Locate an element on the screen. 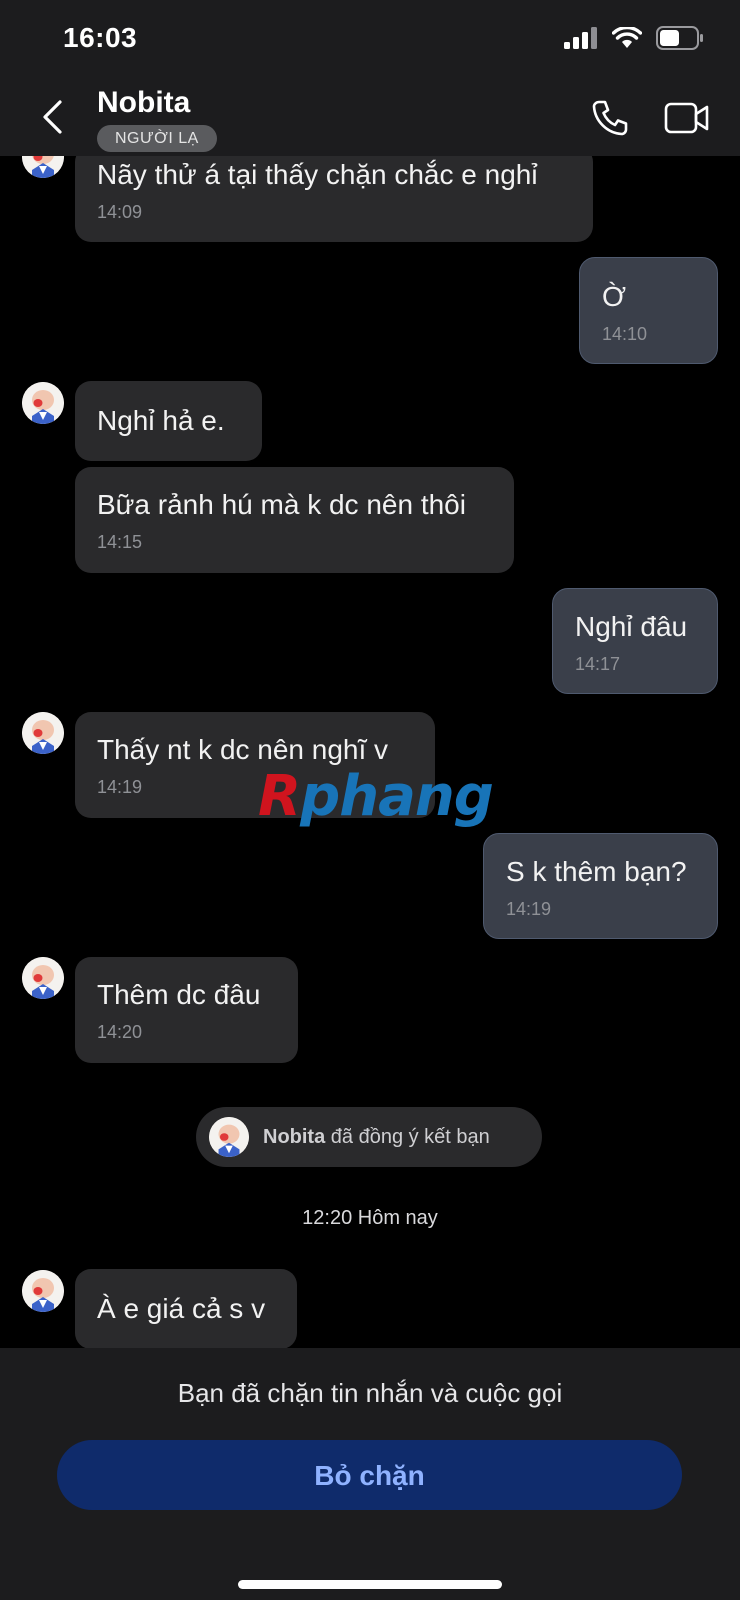  cellular-signal-icon is located at coordinates (580, 38).